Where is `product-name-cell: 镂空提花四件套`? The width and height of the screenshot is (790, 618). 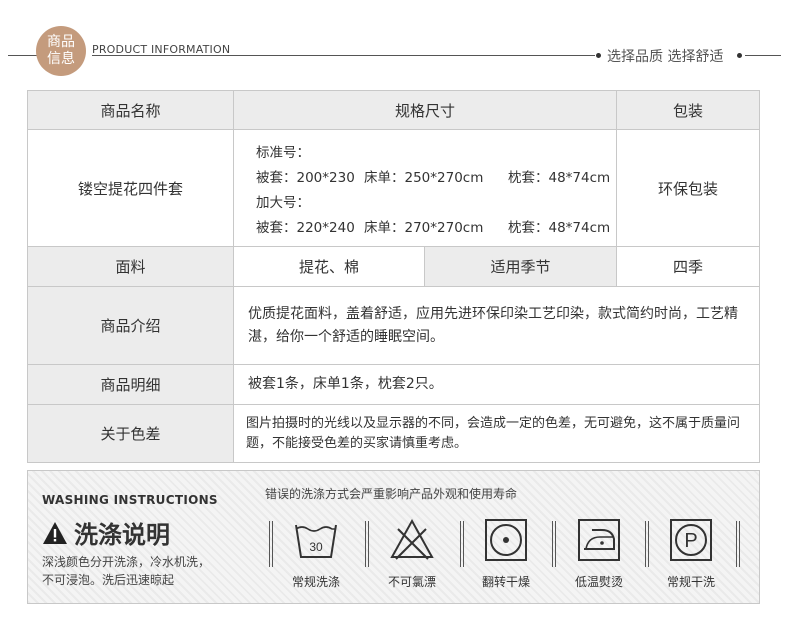
product-name-cell: 镂空提花四件套 is located at coordinates (131, 188).